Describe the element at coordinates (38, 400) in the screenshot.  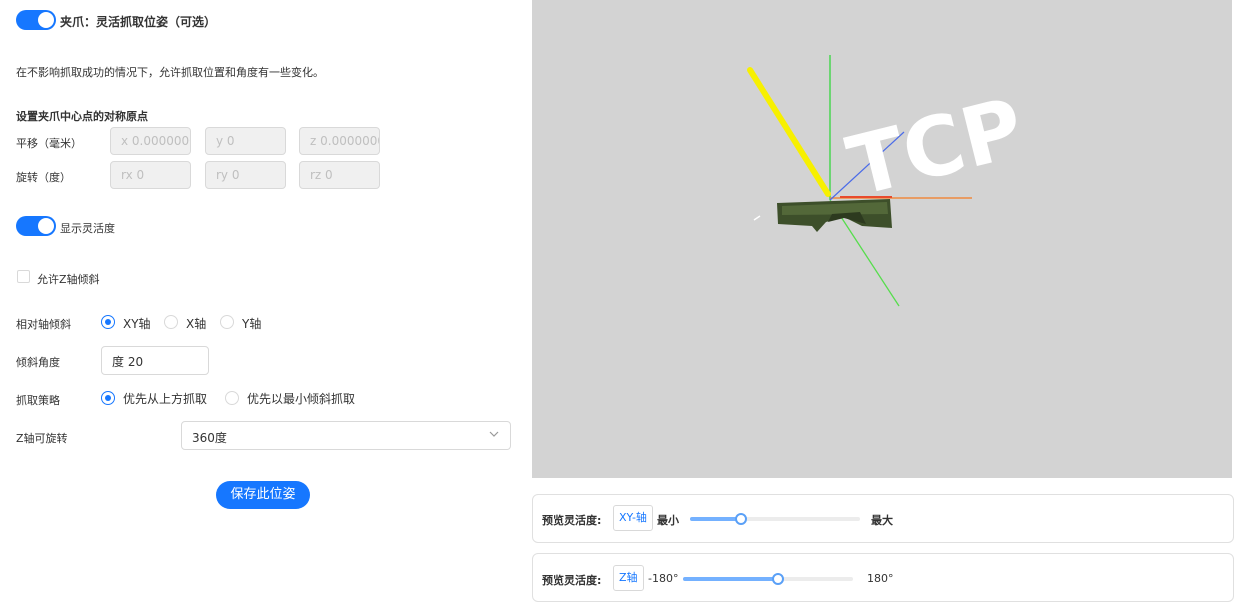
I see `strategy-label: 抓取策略` at that location.